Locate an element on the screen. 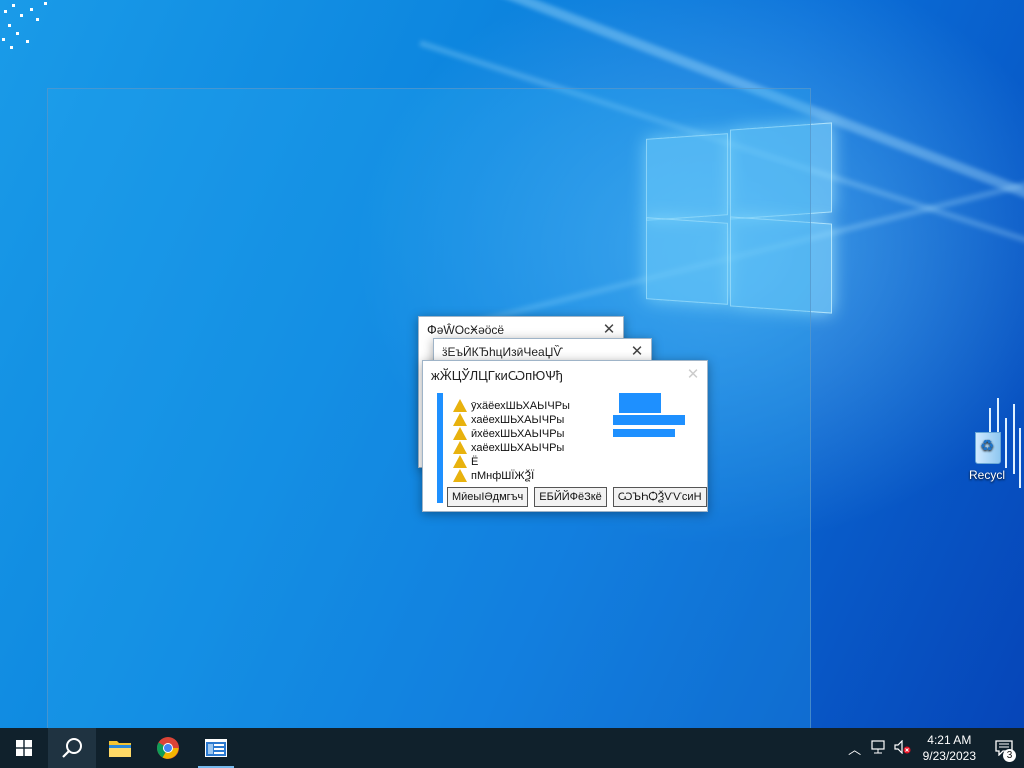  search-button is located at coordinates (72, 748).